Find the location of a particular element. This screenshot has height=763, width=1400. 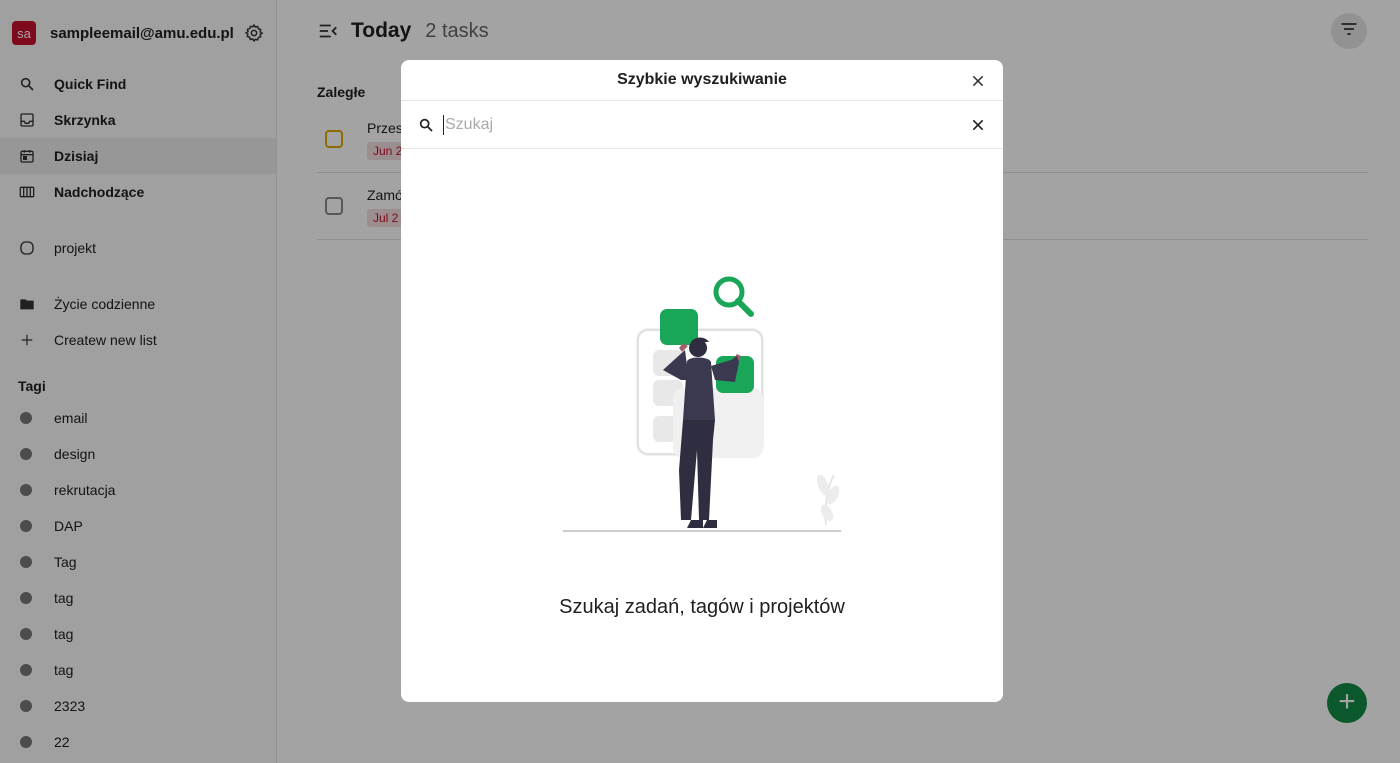

search-input is located at coordinates (702, 124).